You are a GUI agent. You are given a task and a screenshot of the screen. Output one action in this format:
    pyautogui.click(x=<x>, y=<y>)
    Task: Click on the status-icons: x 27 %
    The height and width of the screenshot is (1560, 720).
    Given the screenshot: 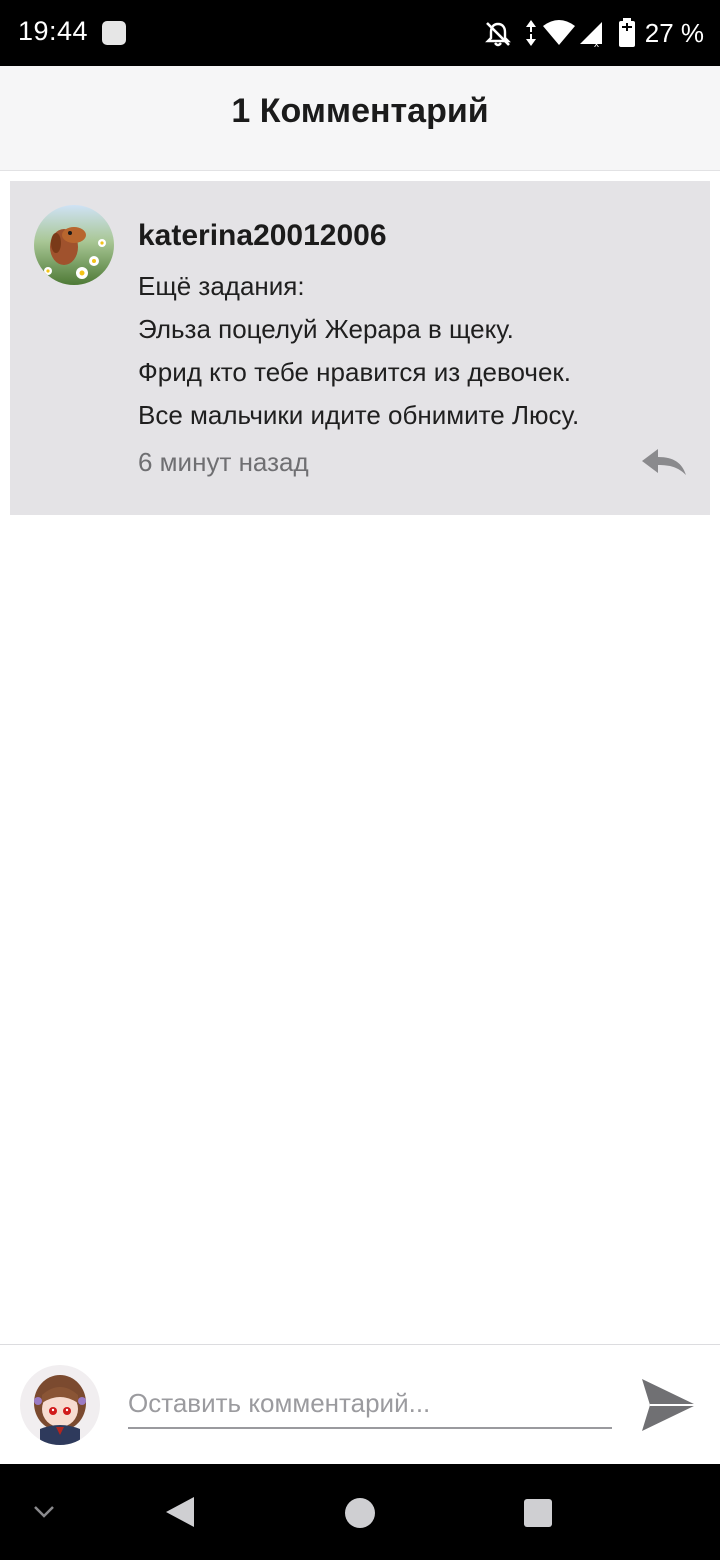 What is the action you would take?
    pyautogui.click(x=590, y=33)
    